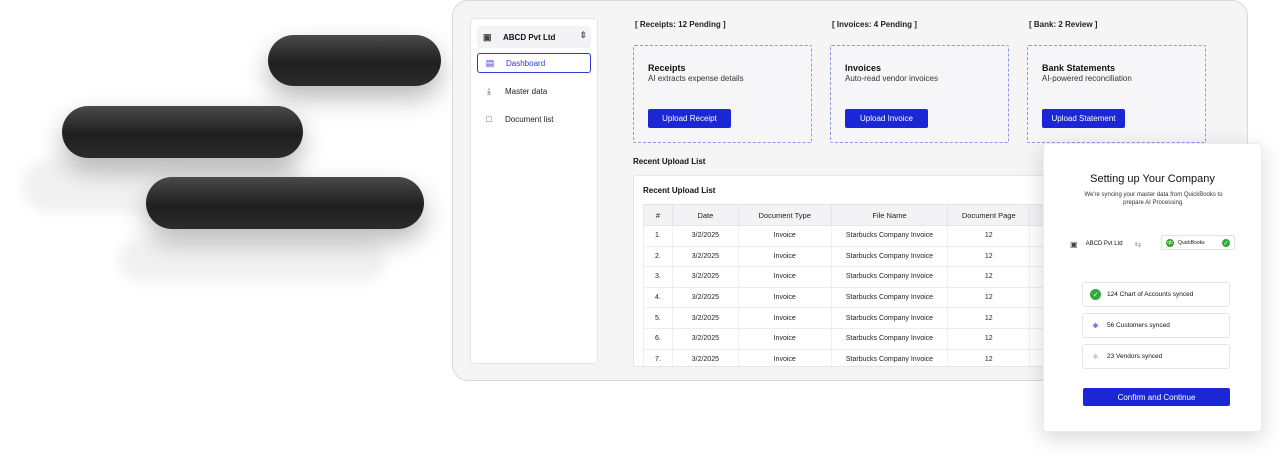 The image size is (1287, 464). Describe the element at coordinates (658, 357) in the screenshot. I see `table-cell: 7.` at that location.